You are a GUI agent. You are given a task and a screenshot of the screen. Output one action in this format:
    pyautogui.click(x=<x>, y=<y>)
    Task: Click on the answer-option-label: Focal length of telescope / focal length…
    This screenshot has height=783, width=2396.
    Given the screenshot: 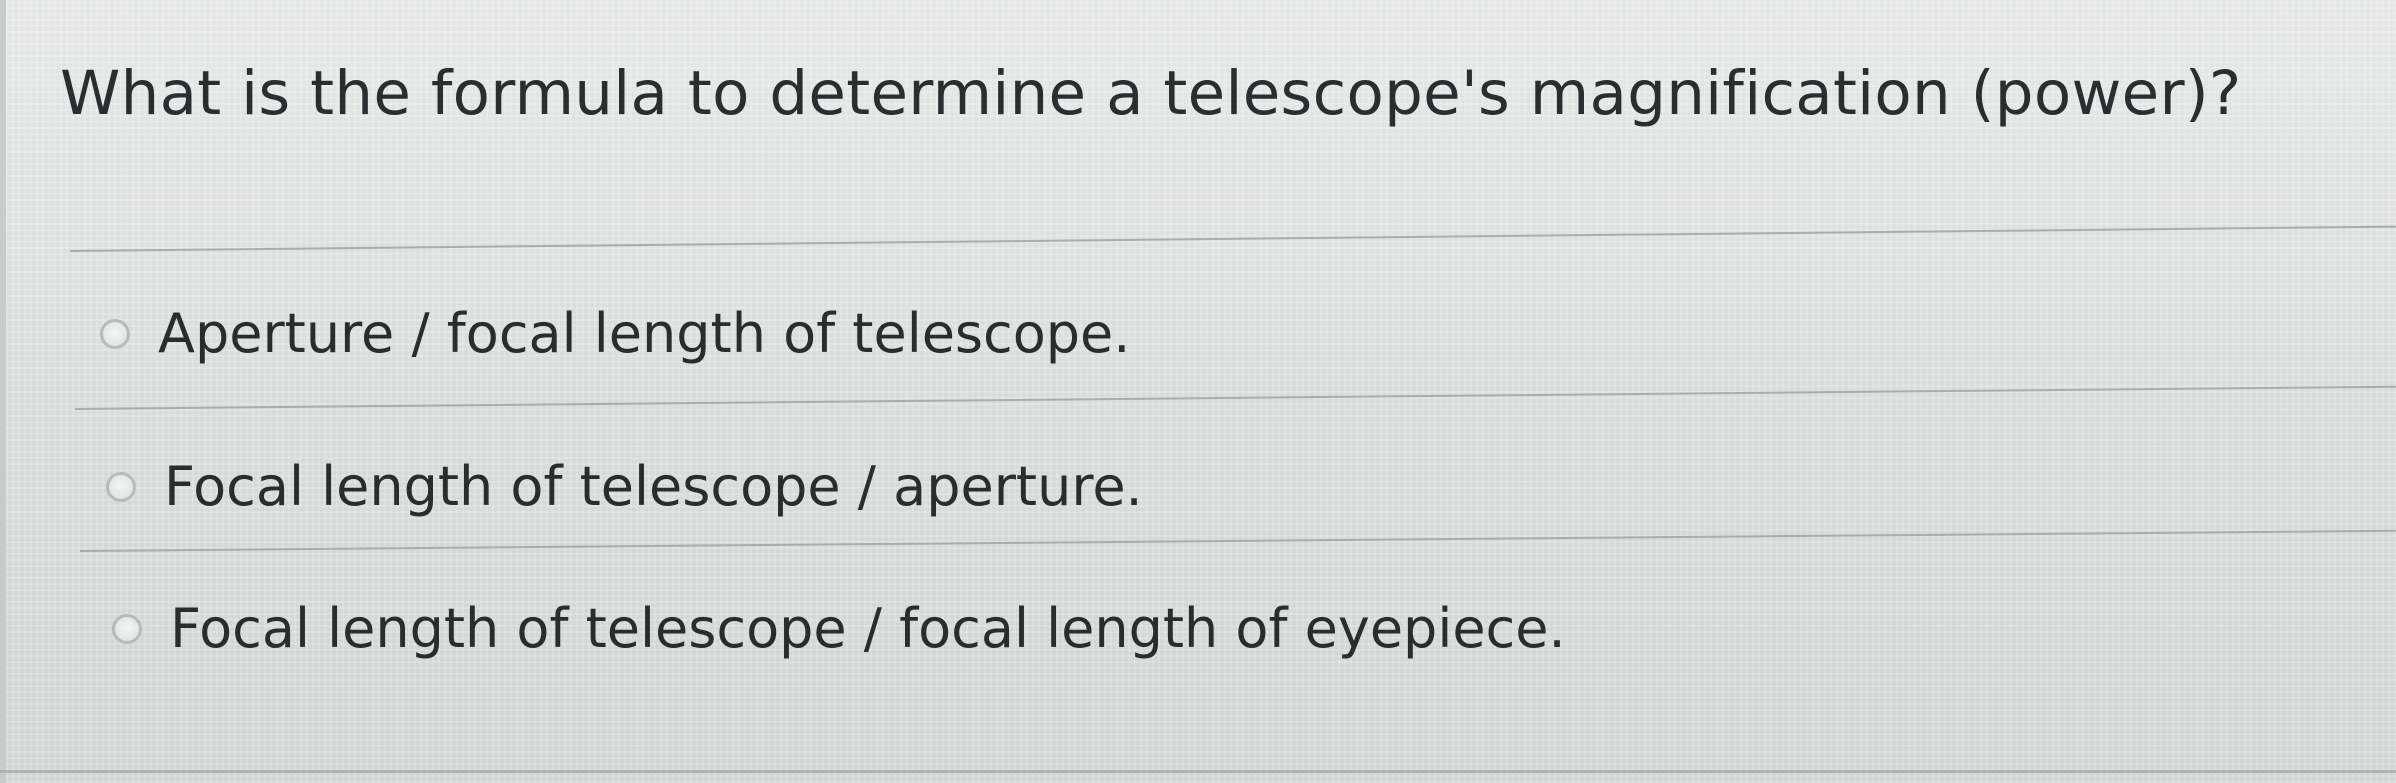 What is the action you would take?
    pyautogui.click(x=868, y=628)
    